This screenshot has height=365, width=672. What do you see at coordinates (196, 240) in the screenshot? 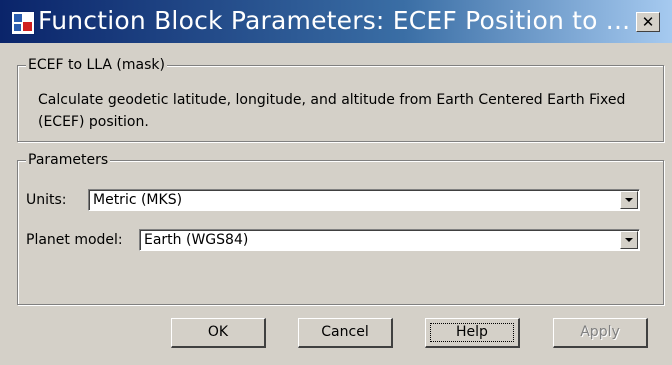
I see `planet-model-selected-value: Earth (WGS84)` at bounding box center [196, 240].